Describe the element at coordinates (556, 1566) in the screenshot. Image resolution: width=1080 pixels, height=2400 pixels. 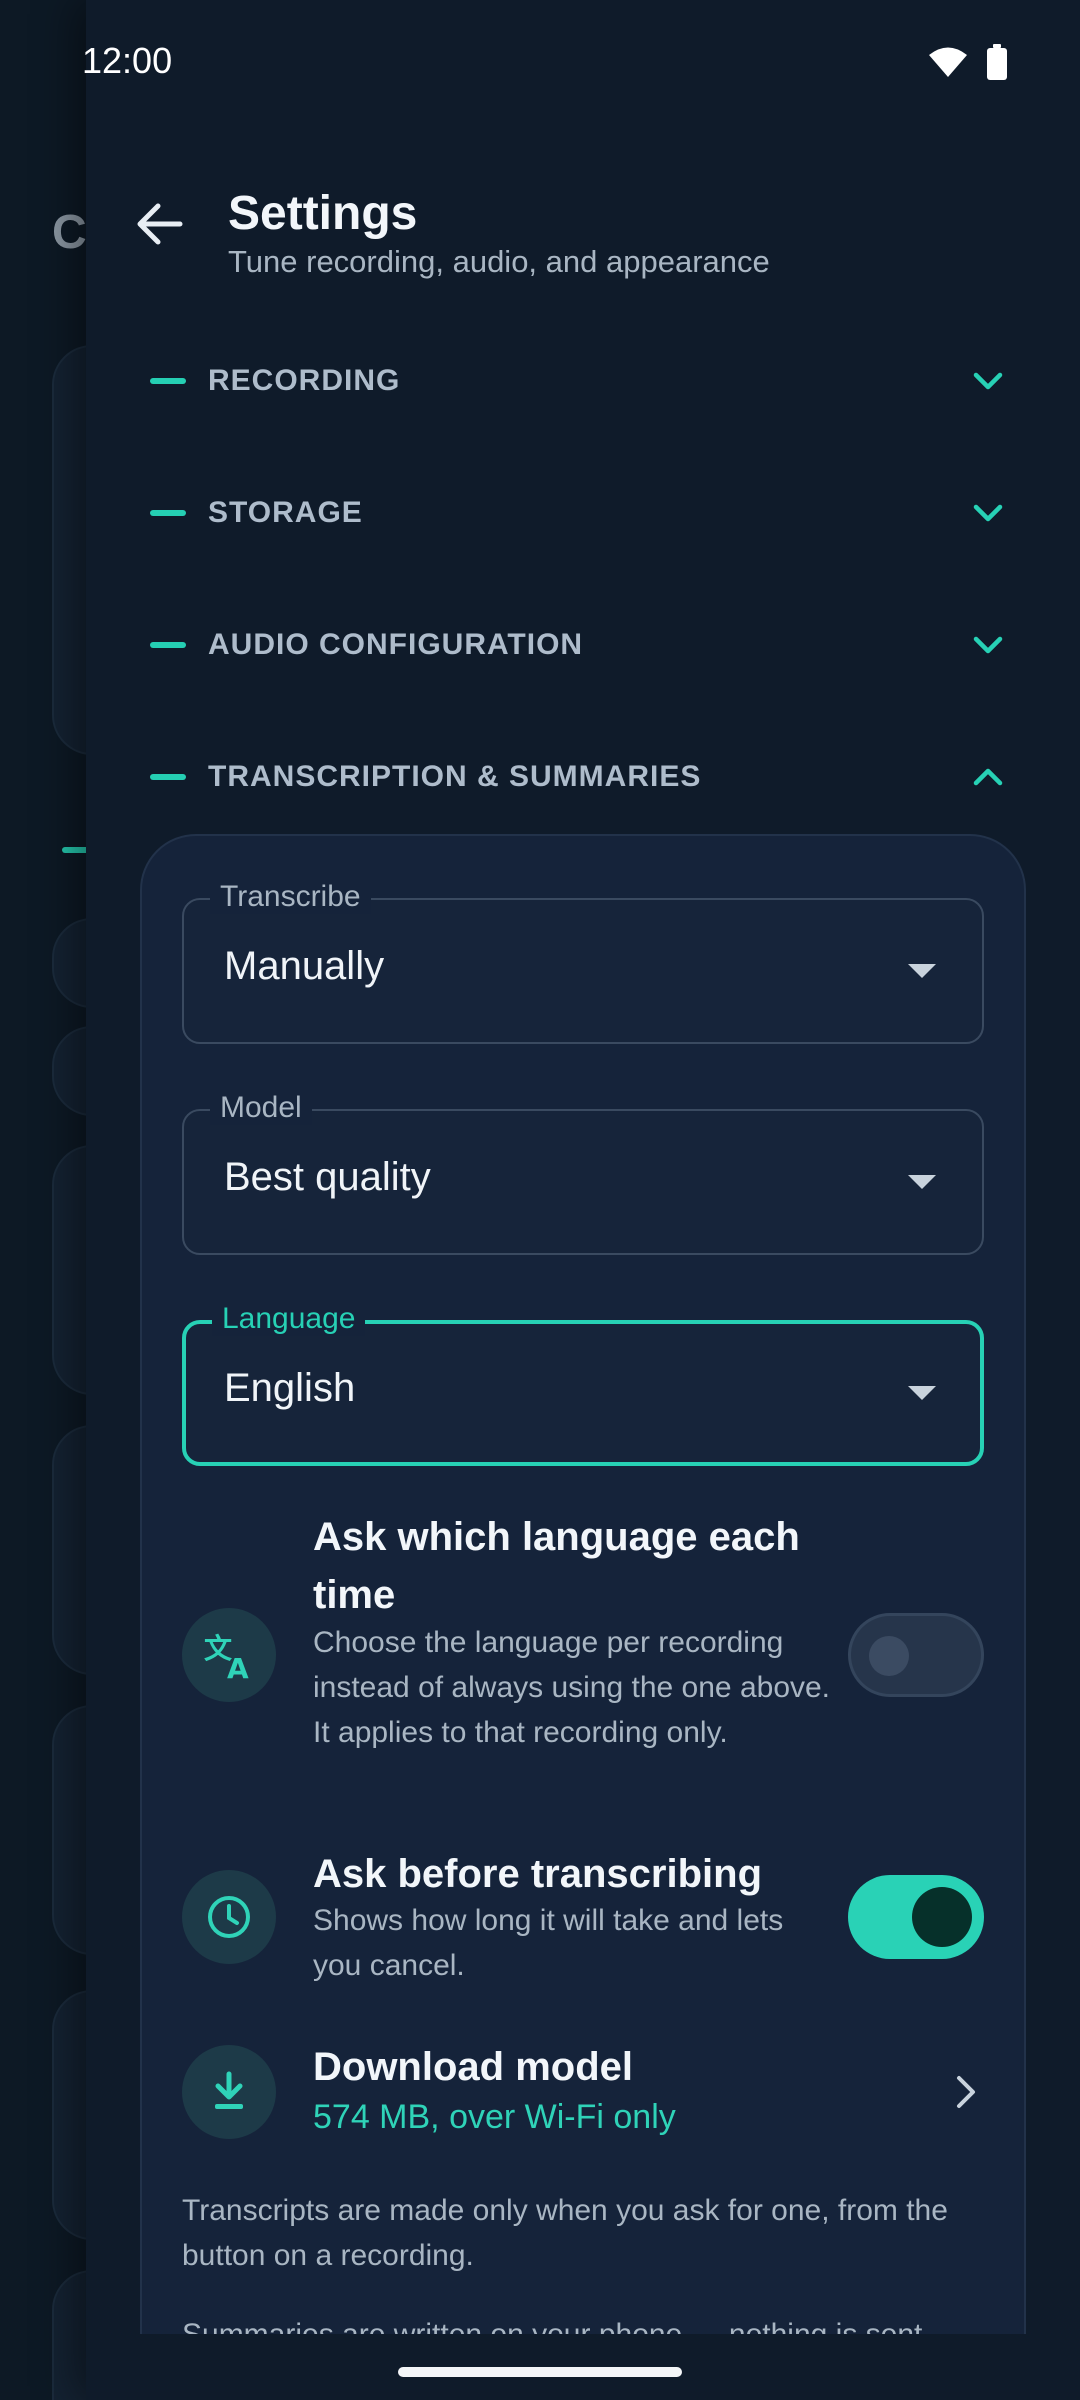
I see `ask-language-title: Ask which language each time` at that location.